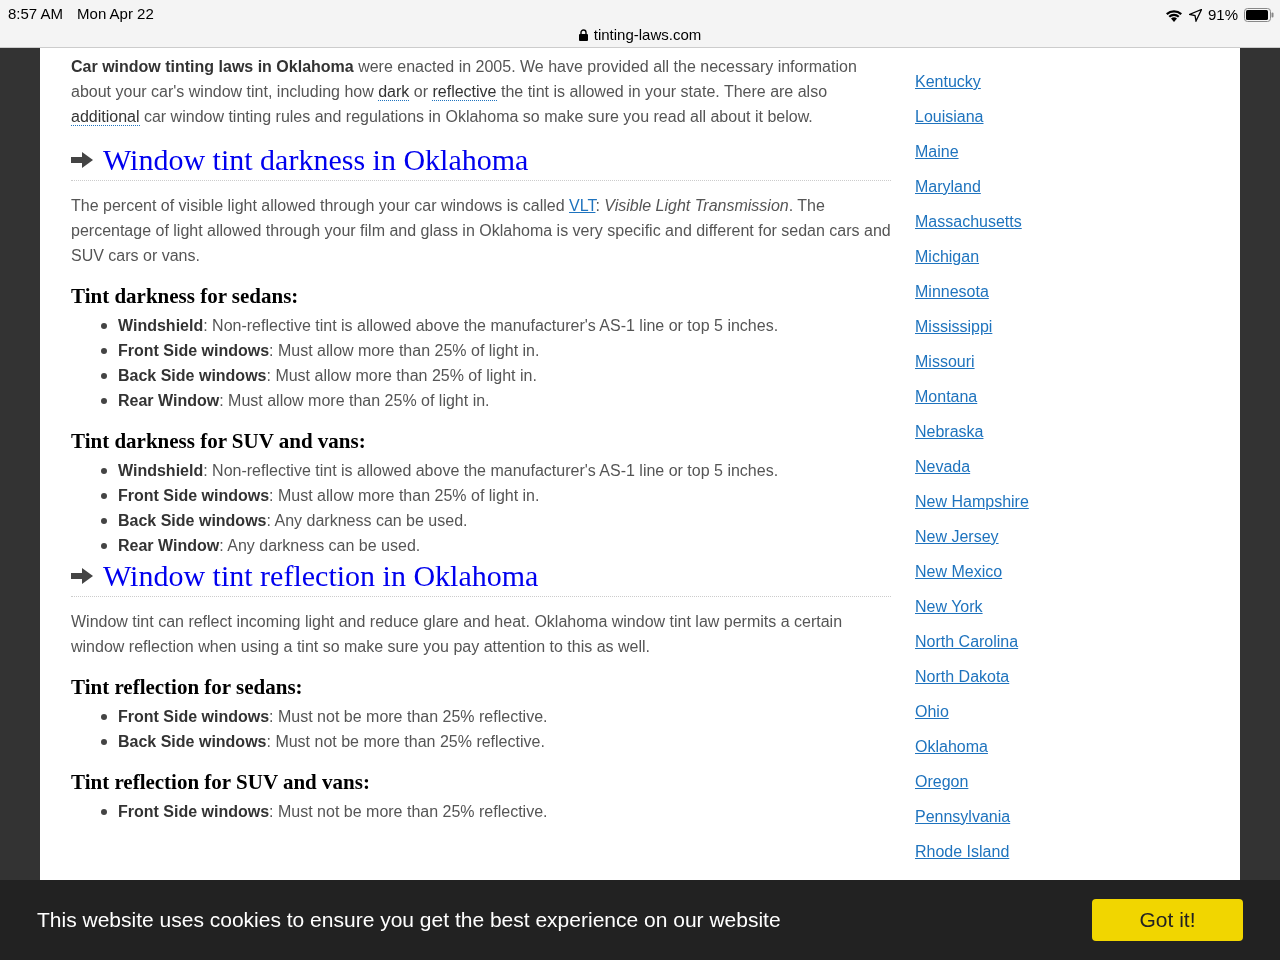  What do you see at coordinates (293, 521) in the screenshot?
I see `rule-text: Back Side windows: Any darkness can be used.` at bounding box center [293, 521].